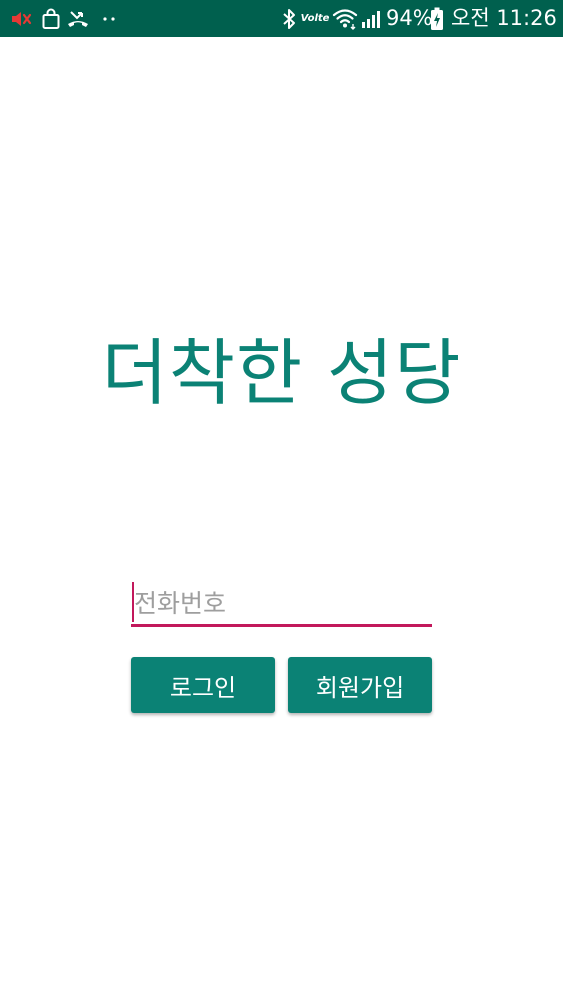  What do you see at coordinates (51, 18) in the screenshot?
I see `shopping-bag-icon` at bounding box center [51, 18].